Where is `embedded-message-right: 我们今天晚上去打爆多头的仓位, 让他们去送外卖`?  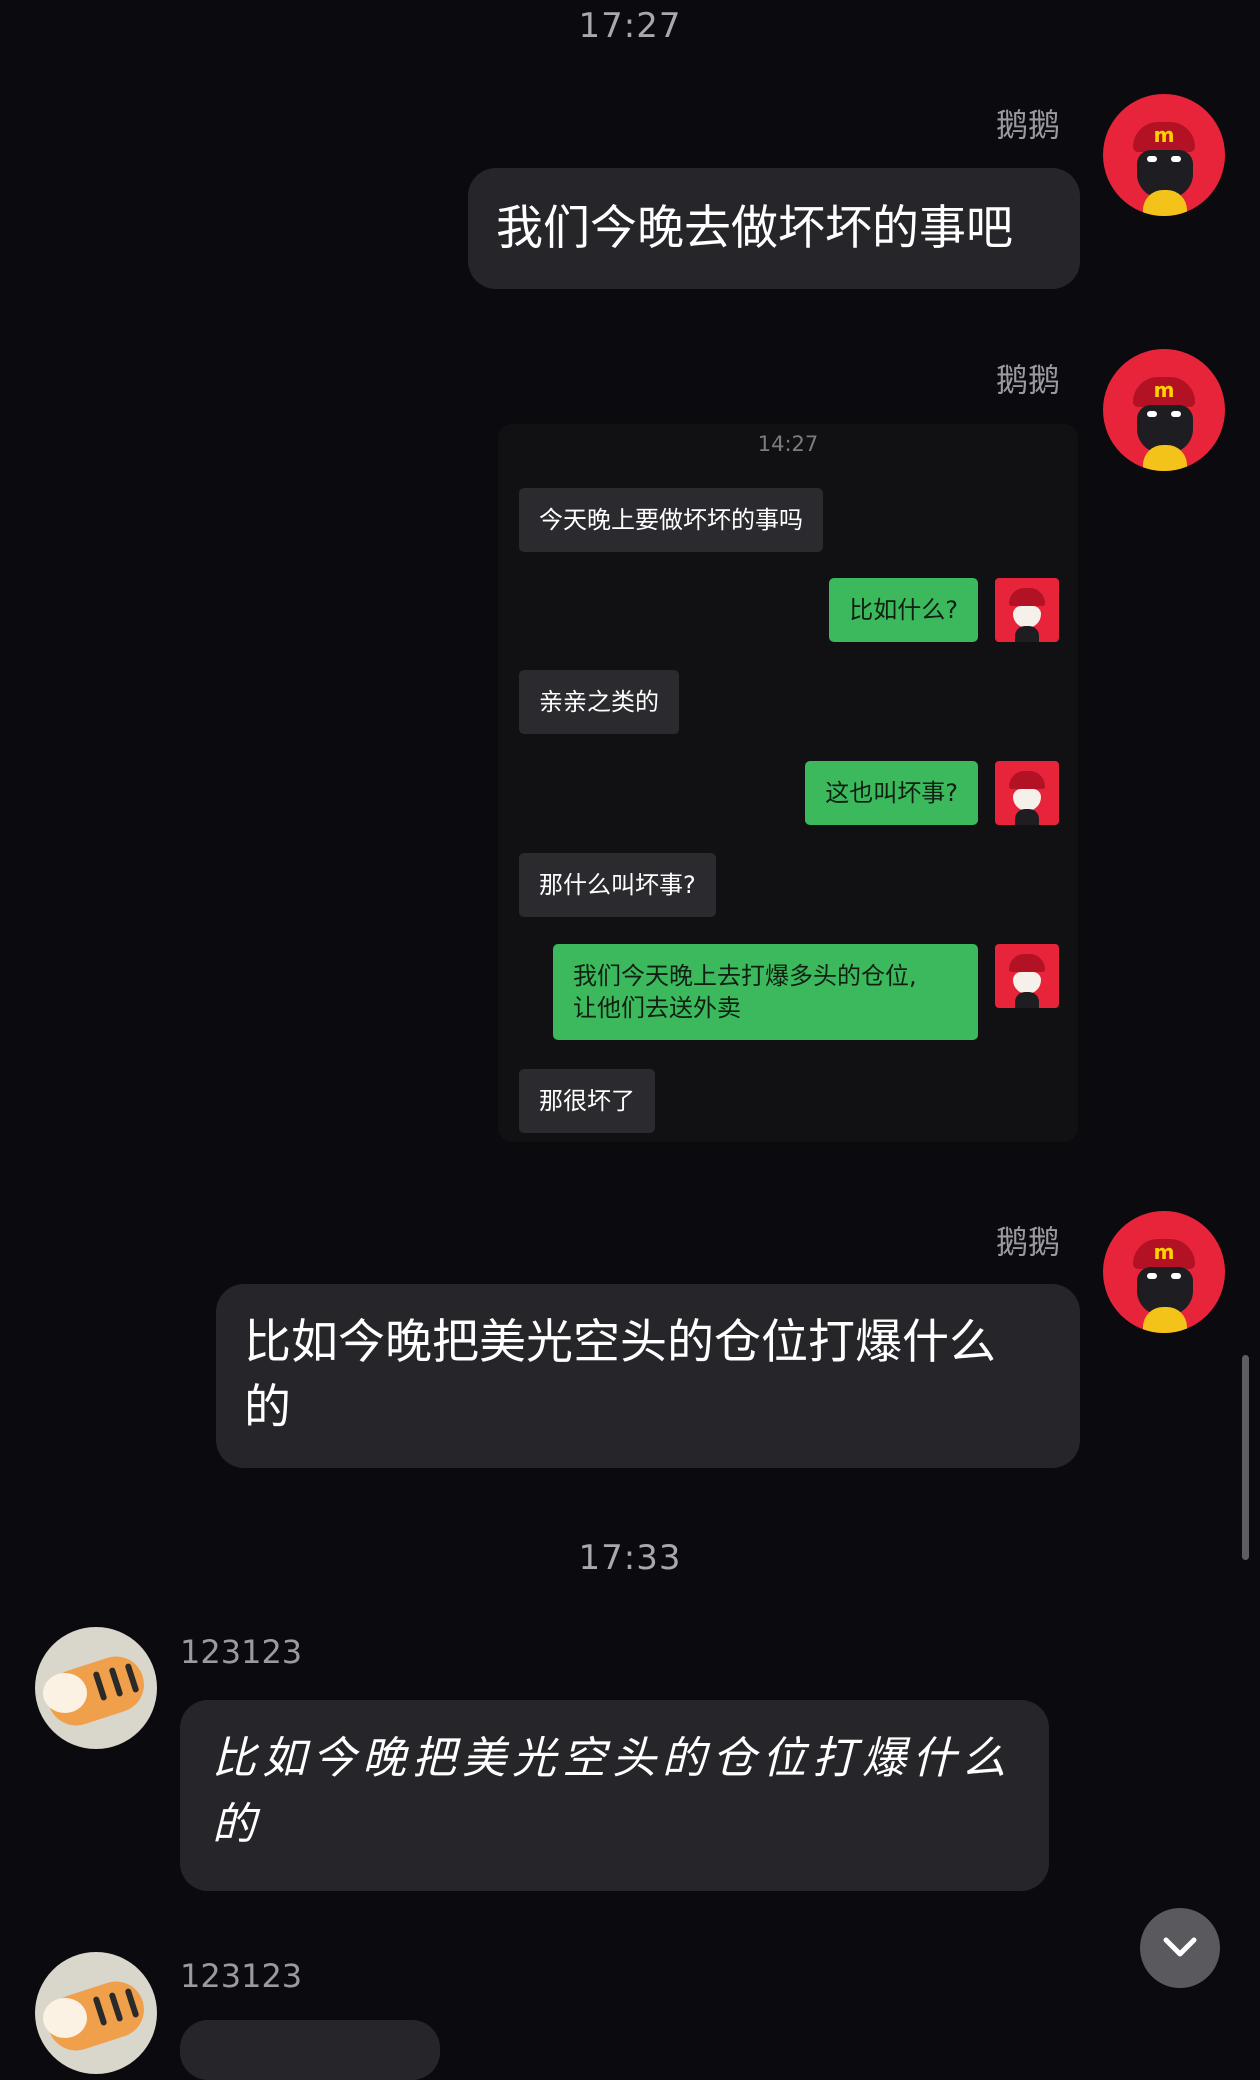 embedded-message-right: 我们今天晚上去打爆多头的仓位, 让他们去送外卖 is located at coordinates (765, 992).